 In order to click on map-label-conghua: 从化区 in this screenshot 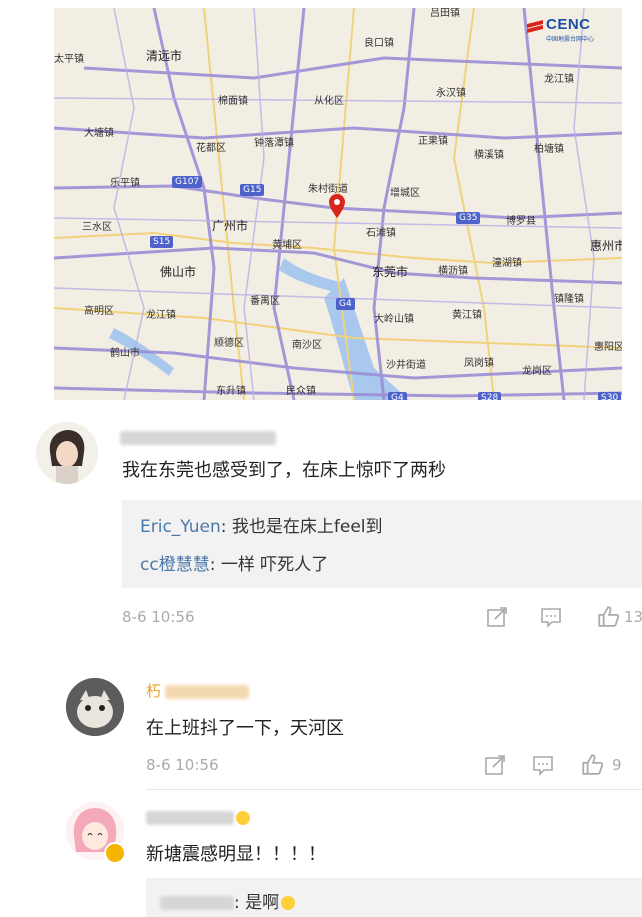, I will do `click(329, 101)`.